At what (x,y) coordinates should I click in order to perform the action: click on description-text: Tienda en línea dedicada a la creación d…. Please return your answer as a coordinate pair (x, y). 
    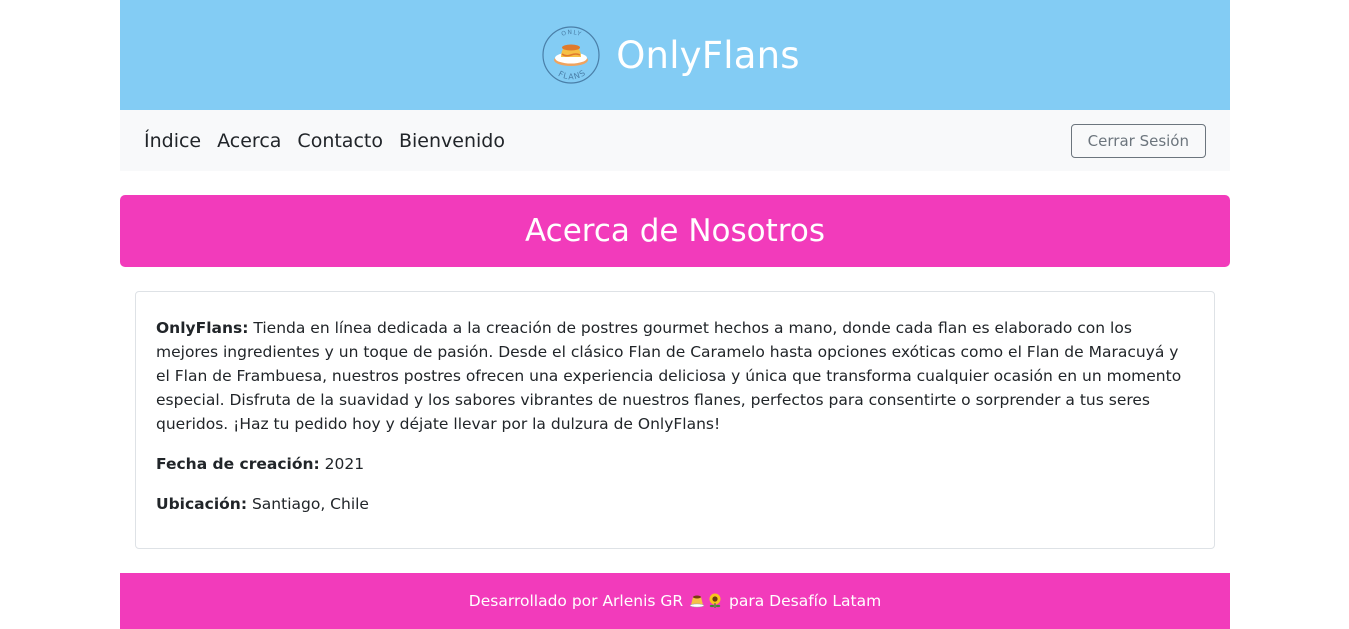
    Looking at the image, I should click on (669, 376).